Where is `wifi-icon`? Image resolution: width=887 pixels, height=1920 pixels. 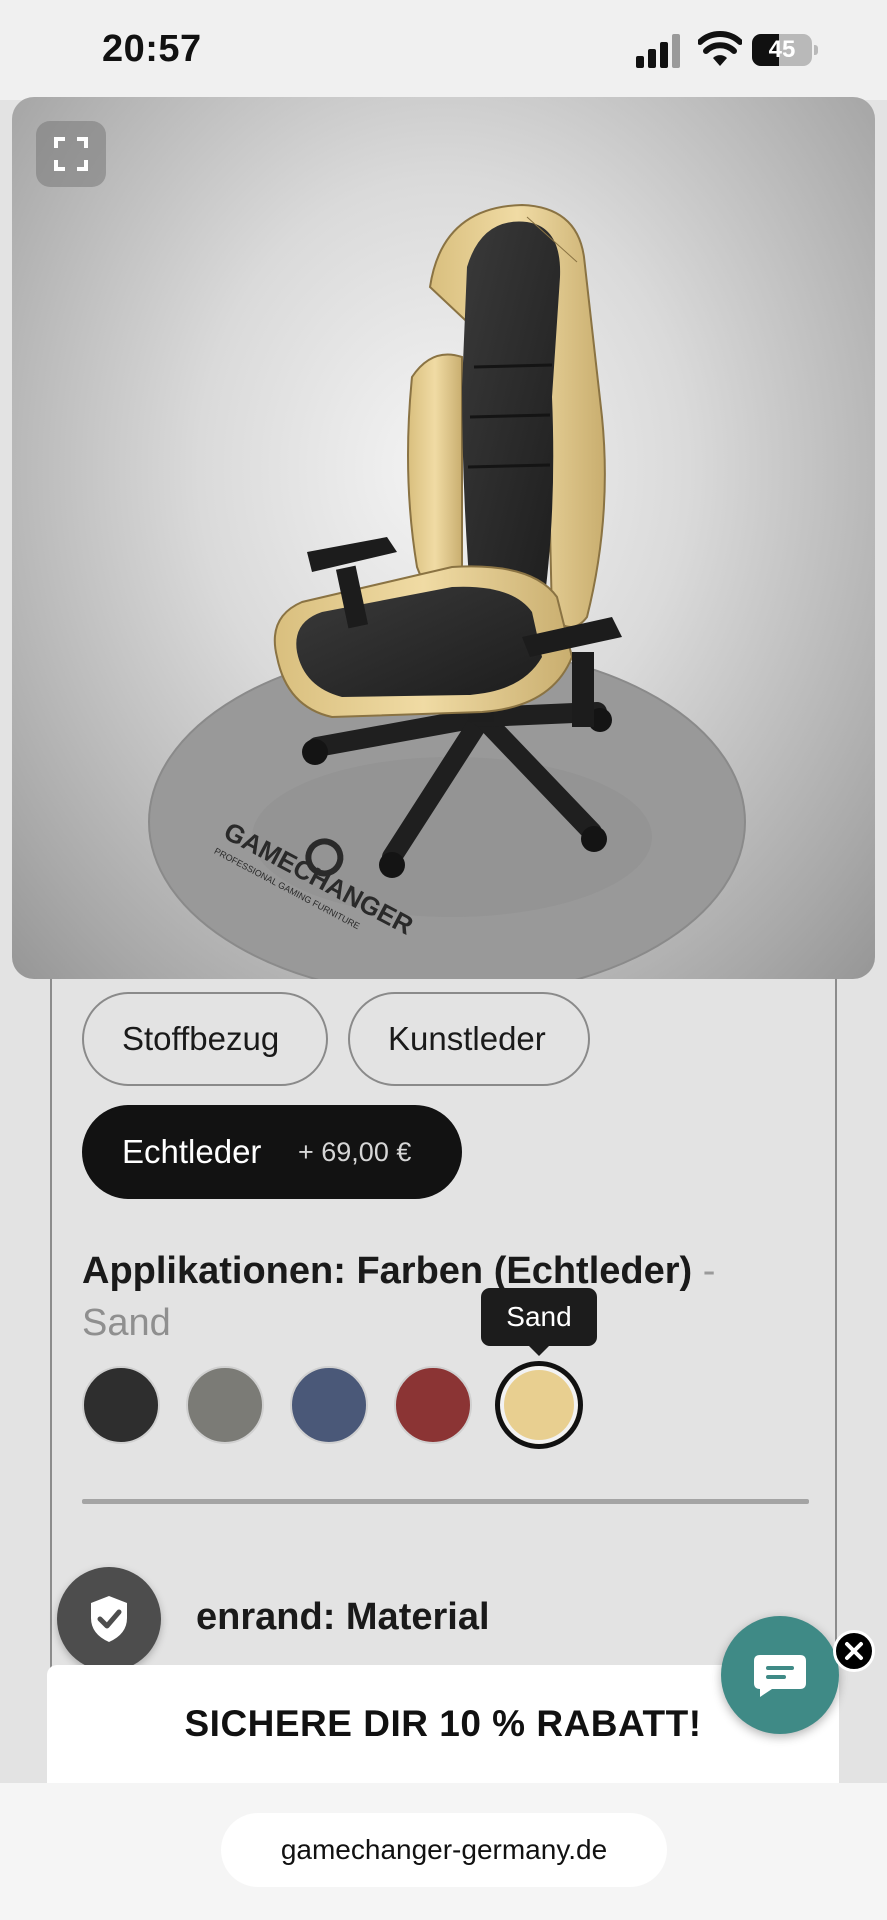 wifi-icon is located at coordinates (720, 48).